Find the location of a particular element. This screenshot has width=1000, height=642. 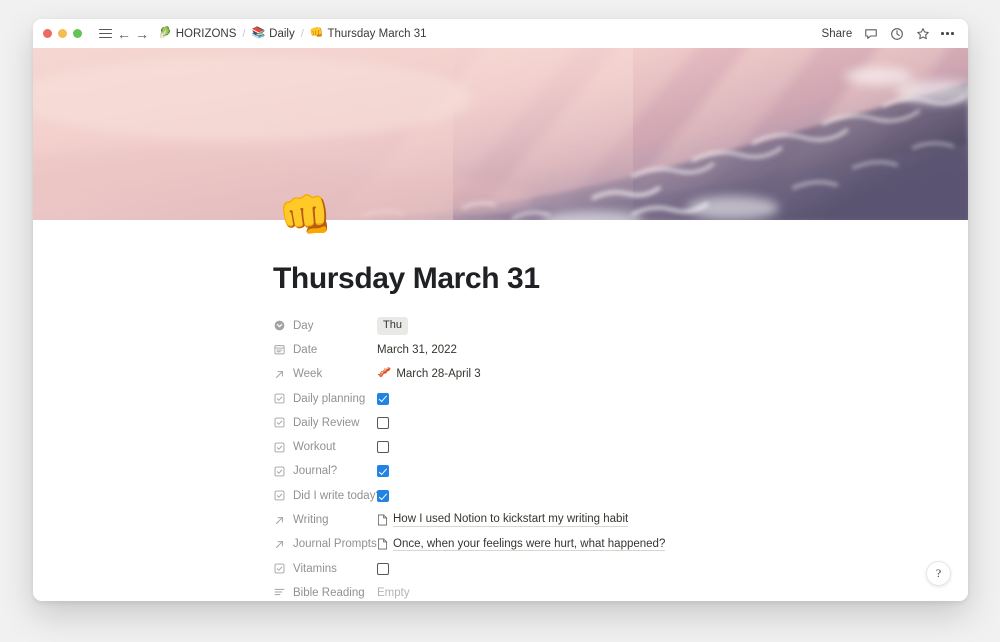

property-key-vitamins: Vitamins is located at coordinates (325, 568).